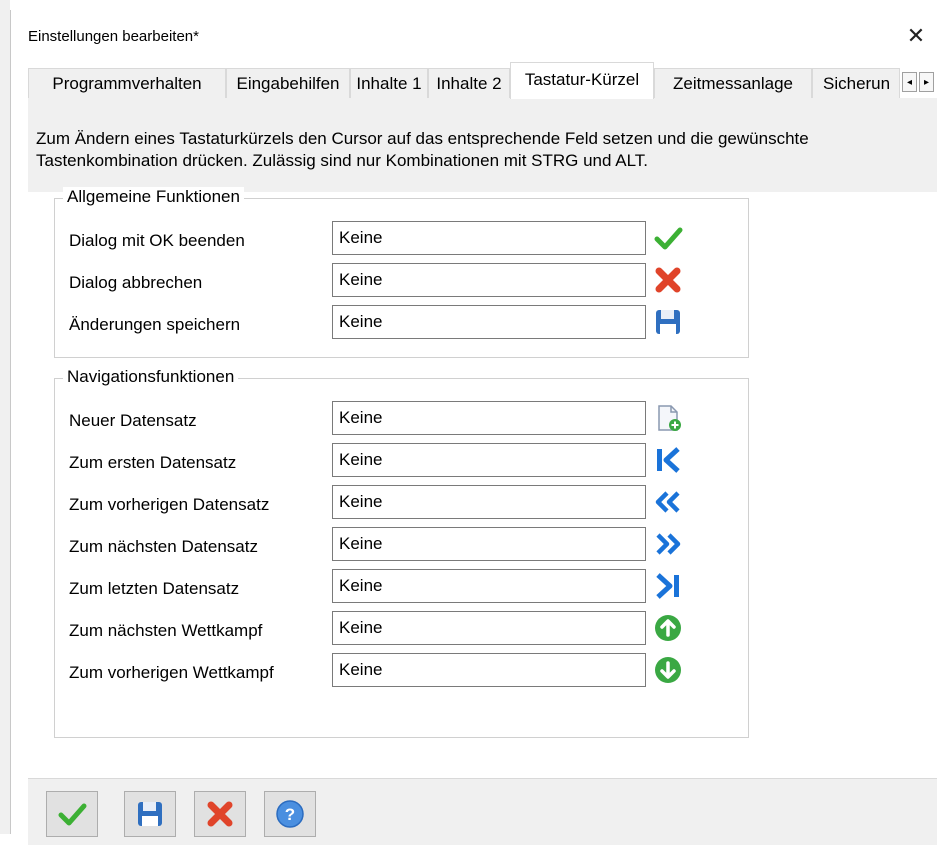 This screenshot has width=937, height=845. Describe the element at coordinates (469, 83) in the screenshot. I see `tab-inhalte-2: Inhalte 2` at that location.